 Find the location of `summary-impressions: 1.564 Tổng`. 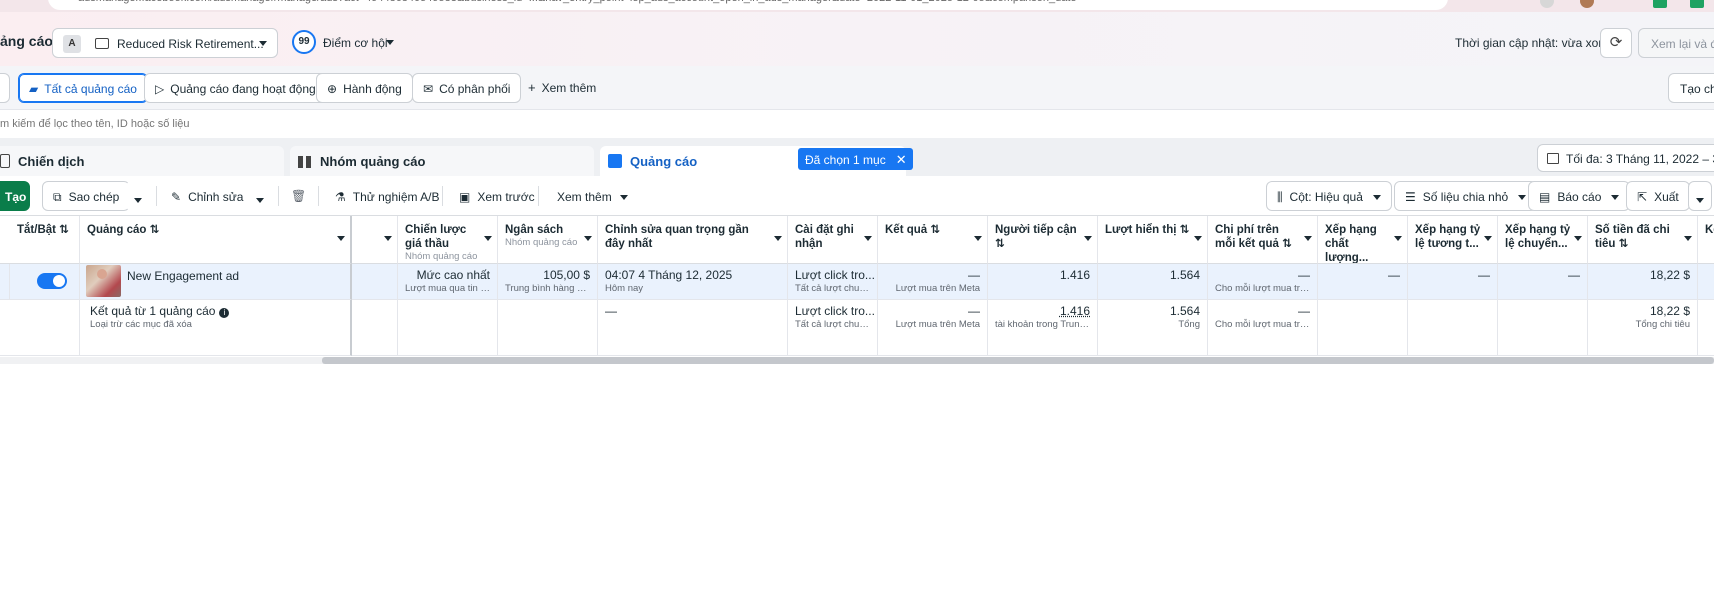

summary-impressions: 1.564 Tổng is located at coordinates (1153, 328).